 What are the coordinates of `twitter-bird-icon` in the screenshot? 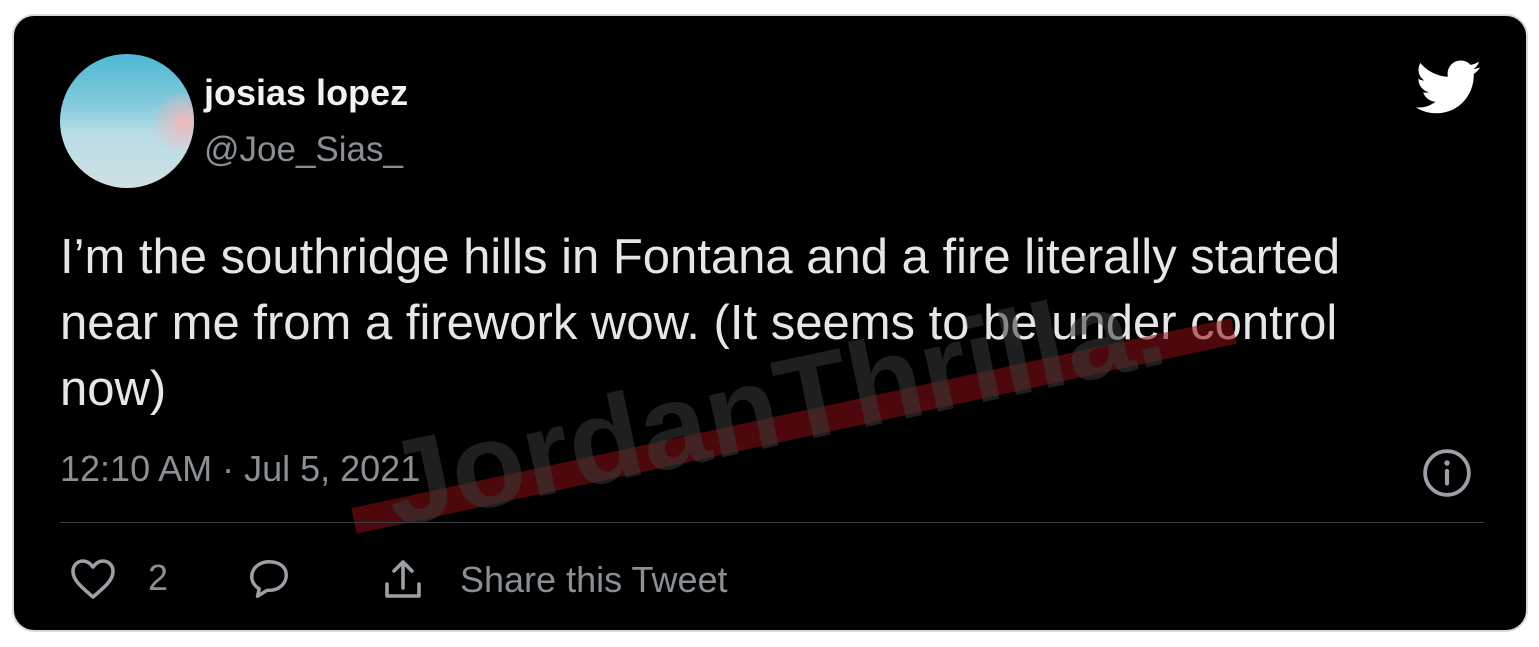 It's located at (1449, 88).